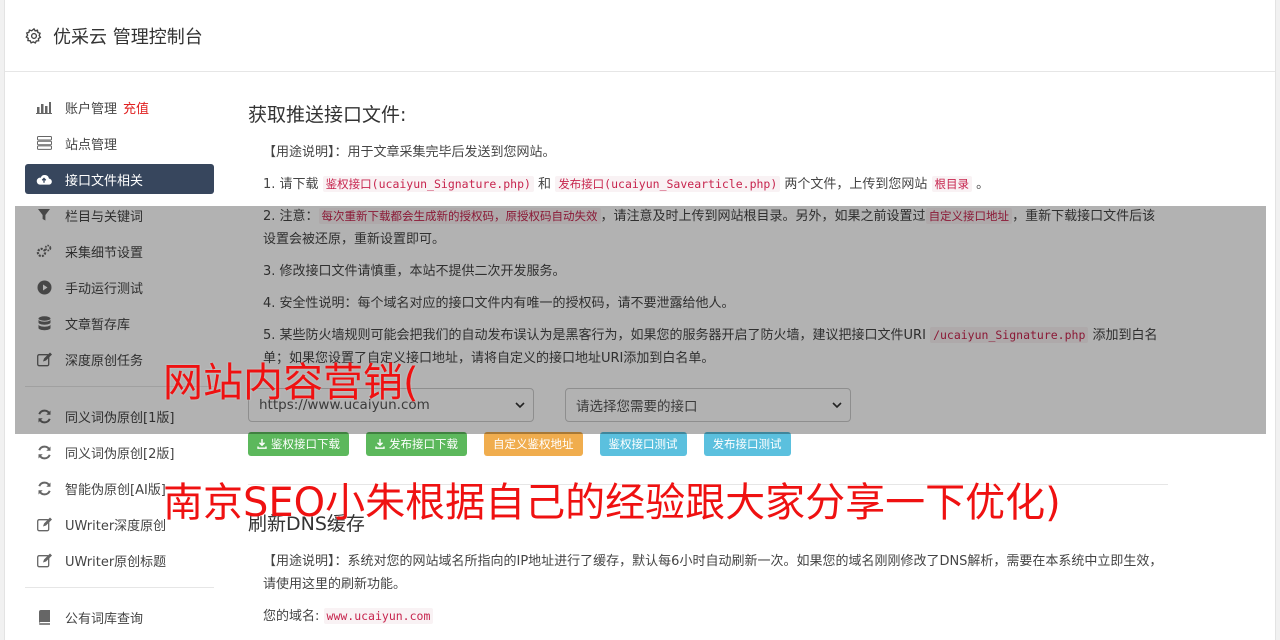 This screenshot has width=1280, height=640. I want to click on sidebar-item-label: 站点管理, so click(91, 145).